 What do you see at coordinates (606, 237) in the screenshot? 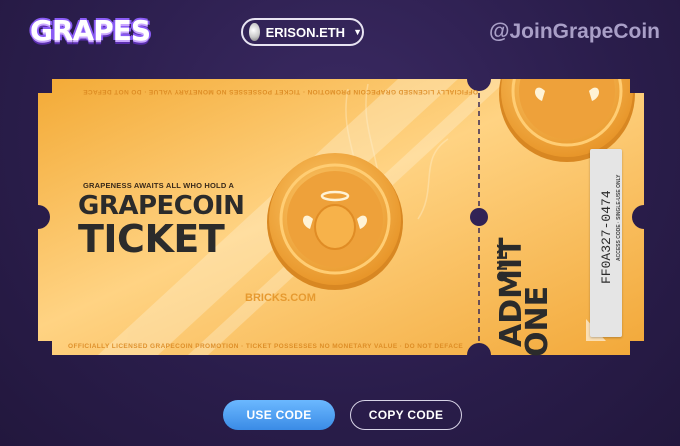
I see `access-code-value: FF0A327-0474` at bounding box center [606, 237].